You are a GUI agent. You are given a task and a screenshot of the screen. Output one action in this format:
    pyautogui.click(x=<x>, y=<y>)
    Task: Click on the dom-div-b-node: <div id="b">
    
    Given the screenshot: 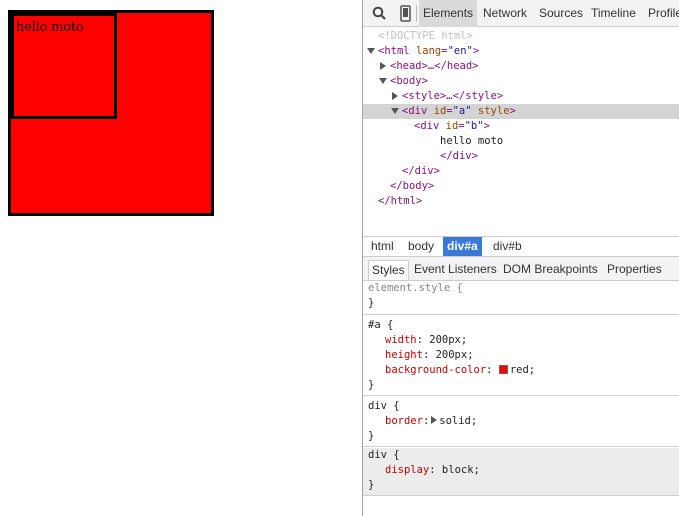 What is the action you would take?
    pyautogui.click(x=521, y=126)
    